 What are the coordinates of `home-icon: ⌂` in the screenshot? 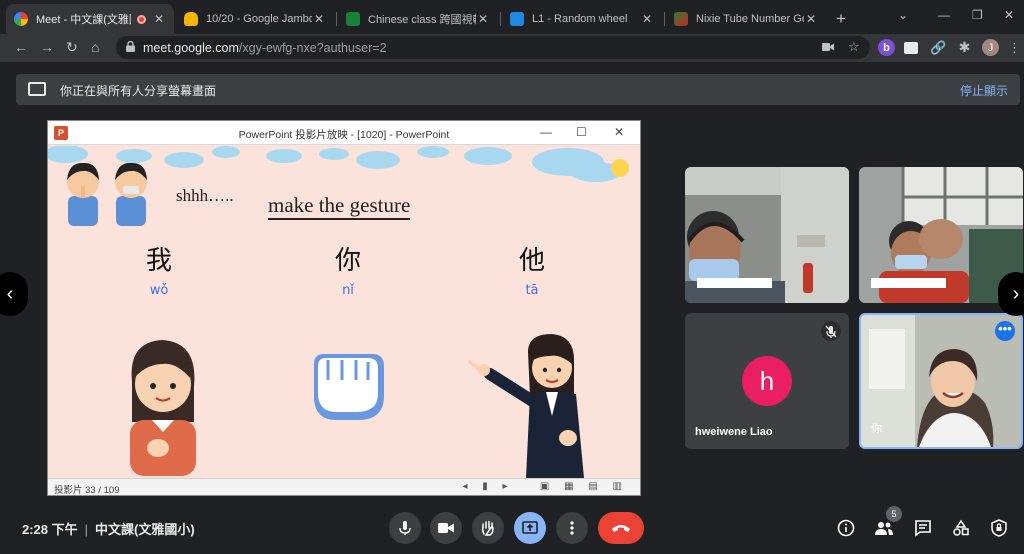 It's located at (95, 47).